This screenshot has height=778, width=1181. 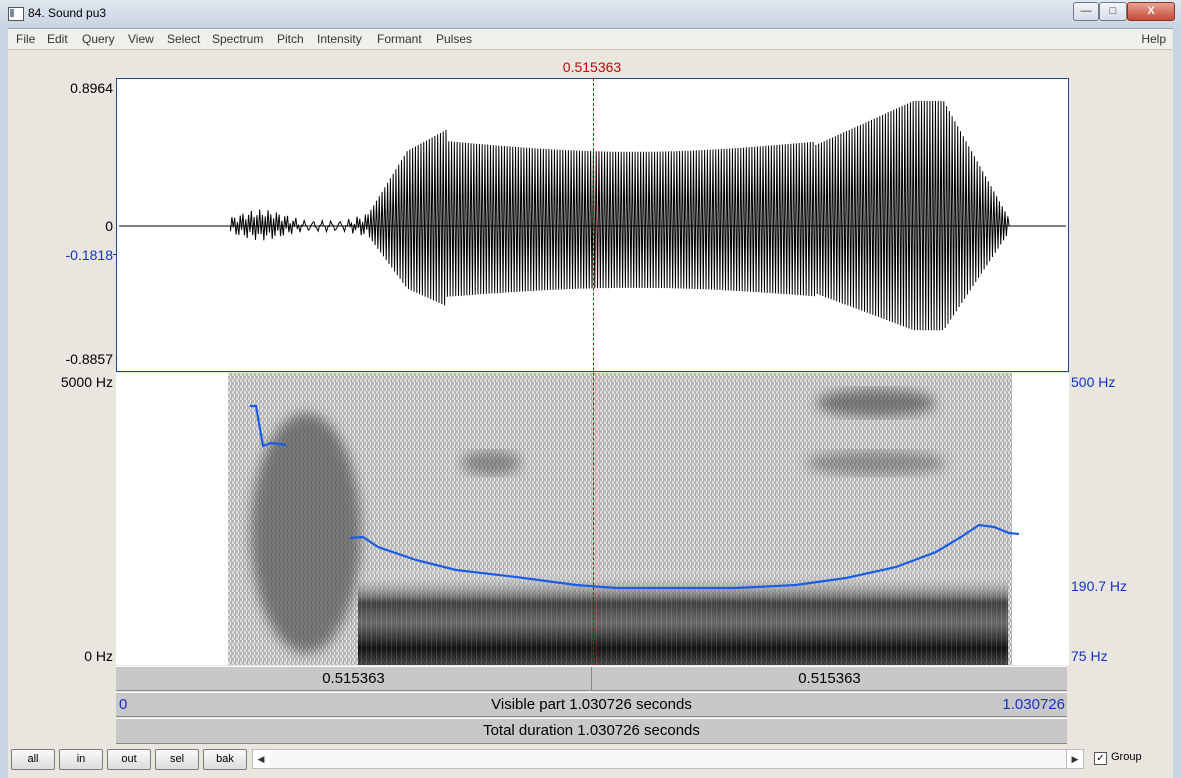 What do you see at coordinates (399, 39) in the screenshot?
I see `menu-formant: Formant` at bounding box center [399, 39].